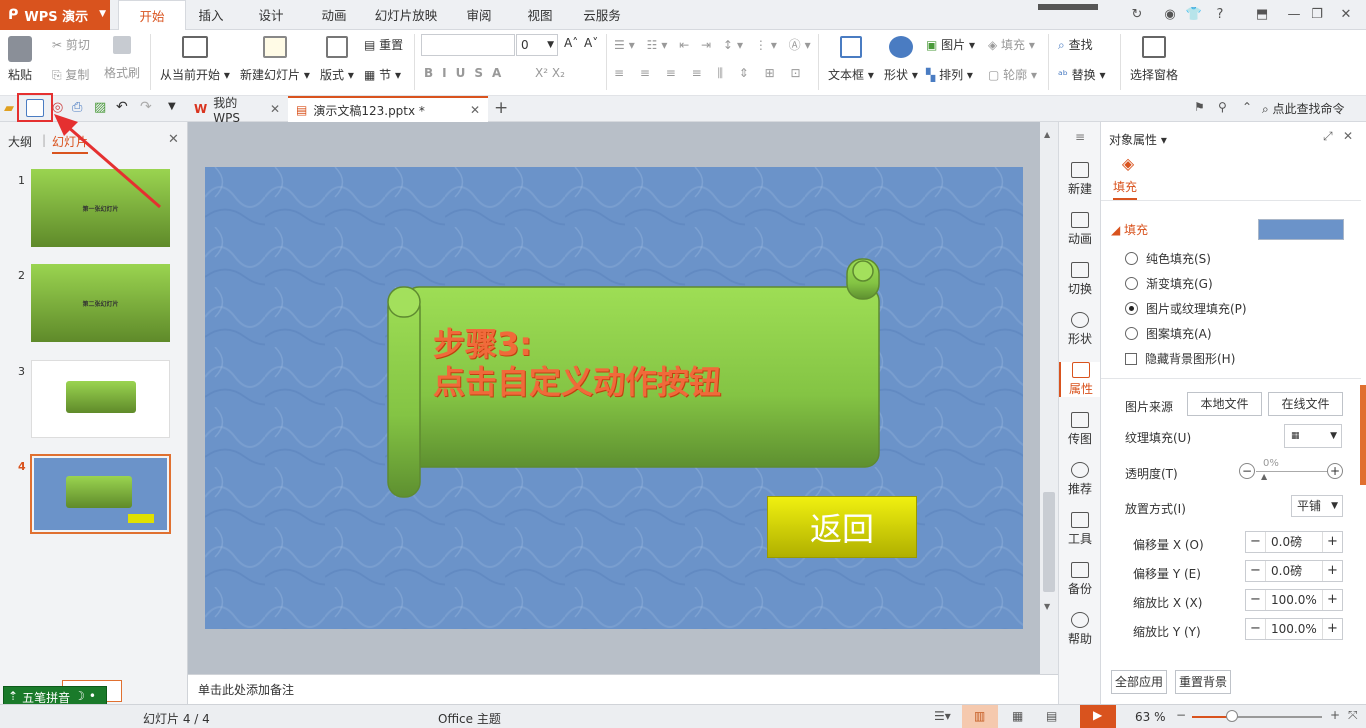 The height and width of the screenshot is (728, 1366). What do you see at coordinates (1305, 404) in the screenshot?
I see `online-file-button: 在线文件` at bounding box center [1305, 404].